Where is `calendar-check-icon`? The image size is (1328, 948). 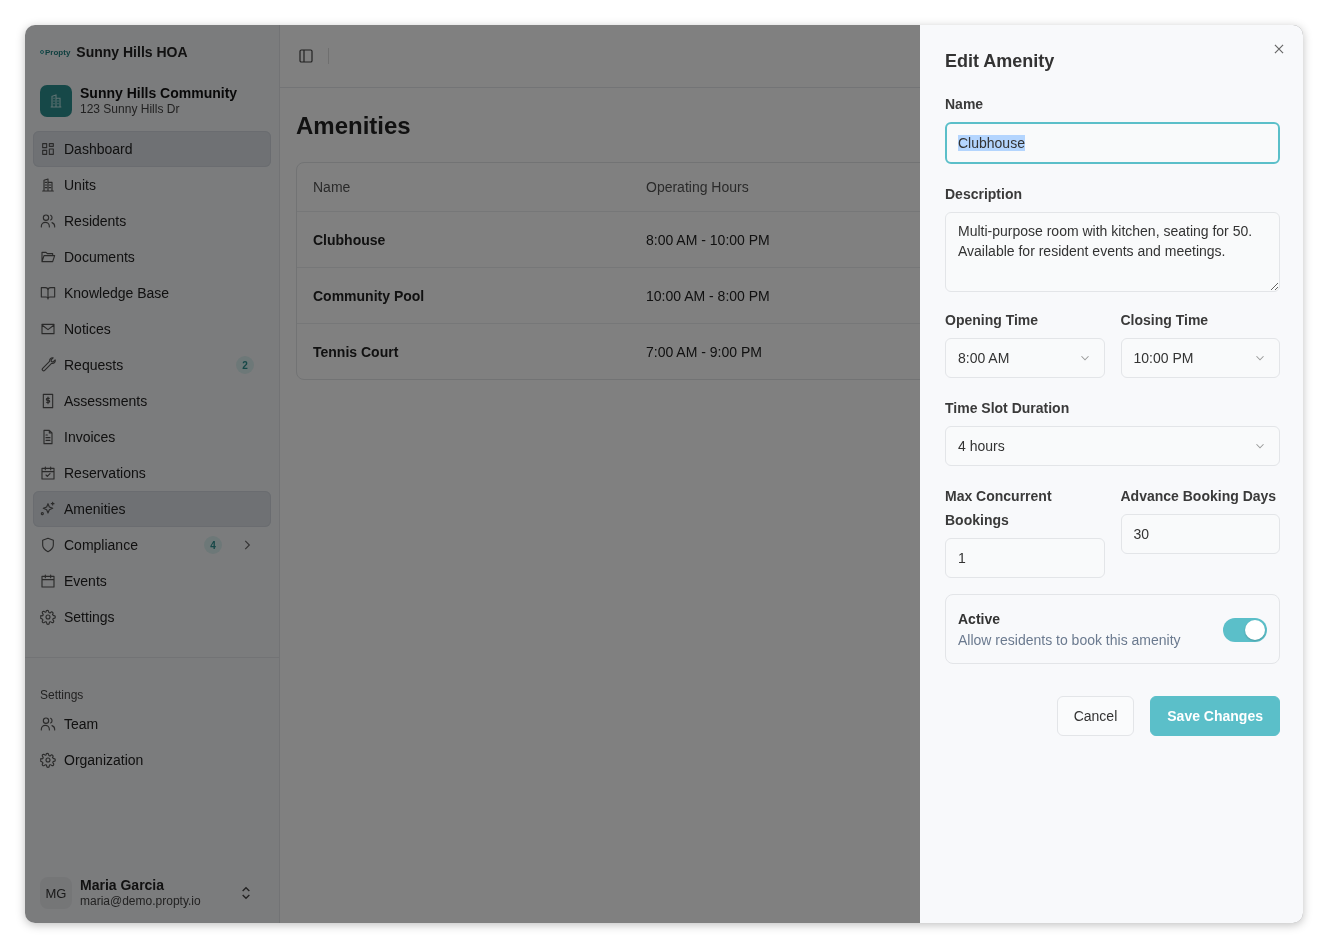 calendar-check-icon is located at coordinates (48, 473).